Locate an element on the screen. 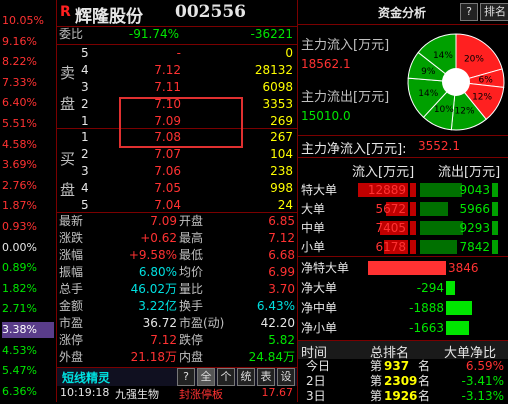  stat-value: 3.70 is located at coordinates (281, 289).